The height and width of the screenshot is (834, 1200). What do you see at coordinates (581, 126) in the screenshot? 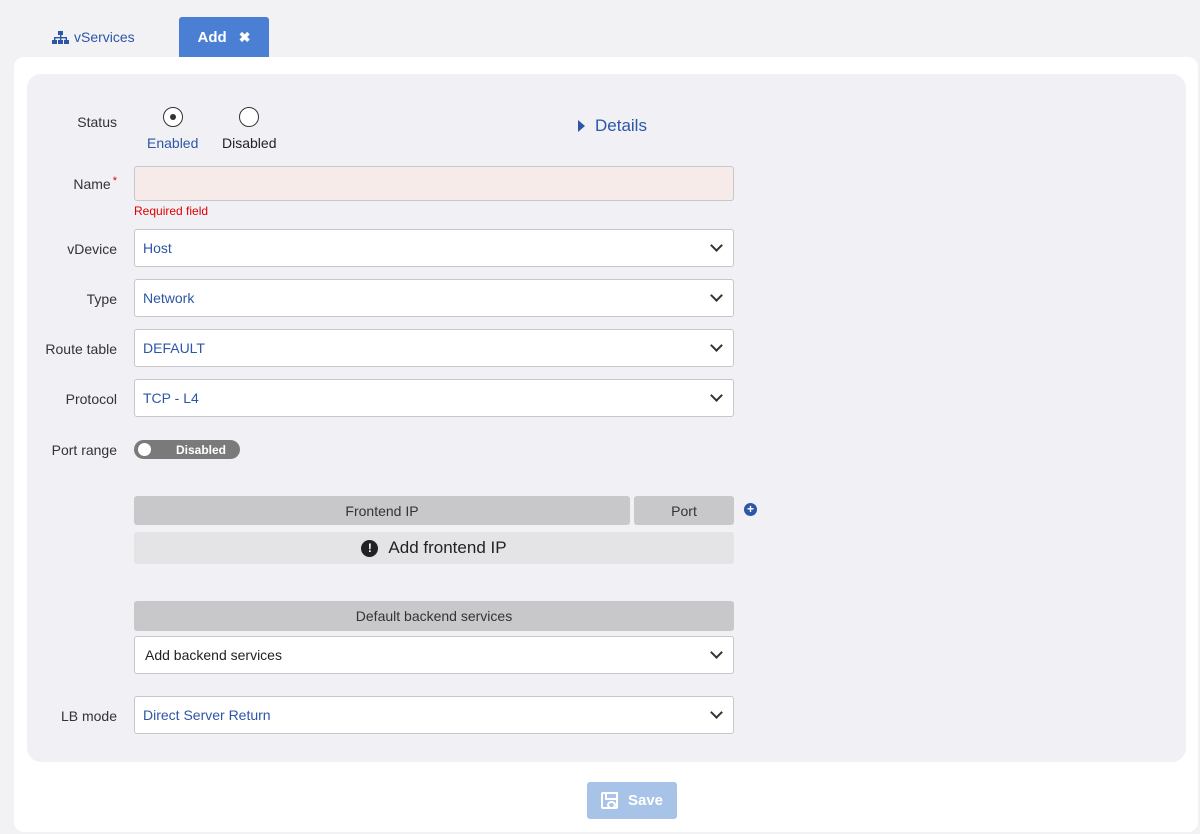
I see `caret-right-icon` at bounding box center [581, 126].